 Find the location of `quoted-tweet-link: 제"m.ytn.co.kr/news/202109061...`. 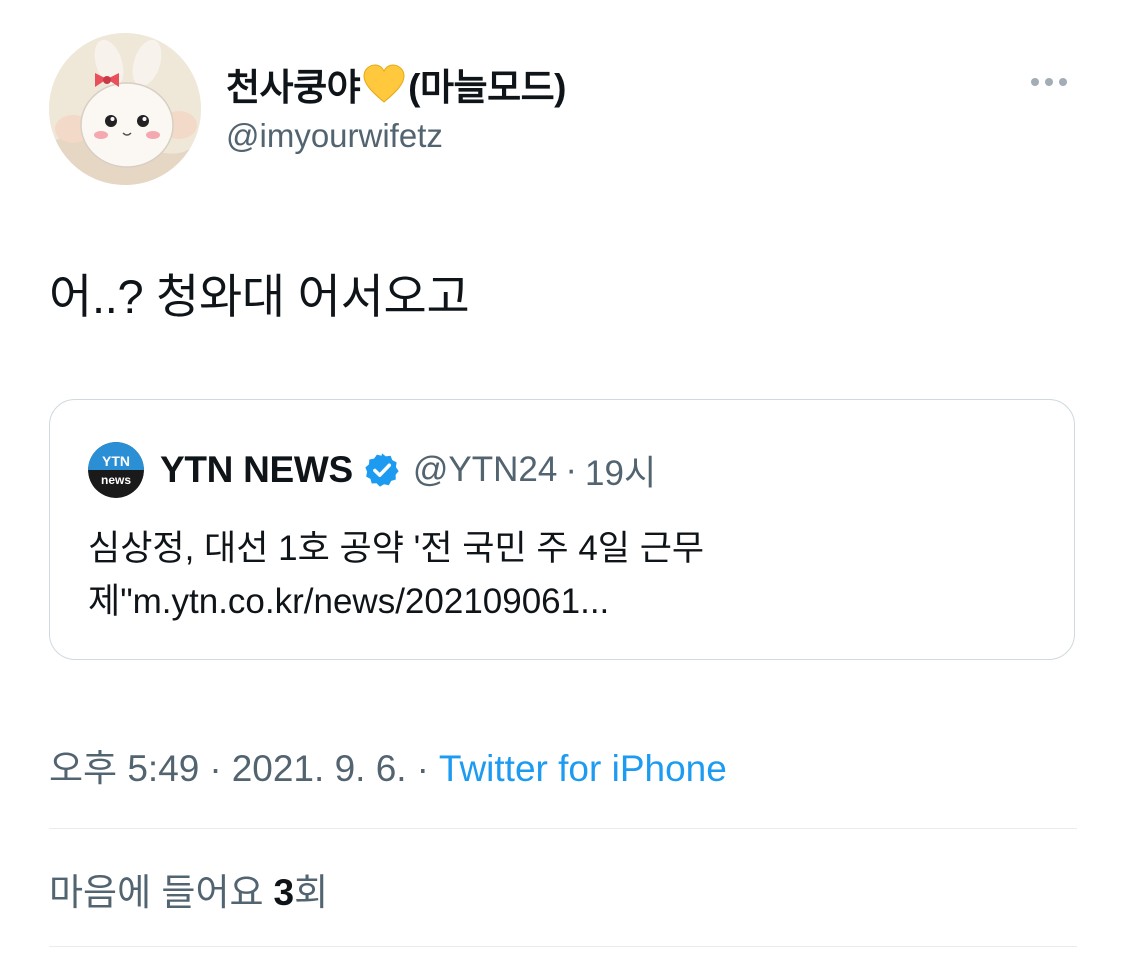

quoted-tweet-link: 제"m.ytn.co.kr/news/202109061... is located at coordinates (568, 601).